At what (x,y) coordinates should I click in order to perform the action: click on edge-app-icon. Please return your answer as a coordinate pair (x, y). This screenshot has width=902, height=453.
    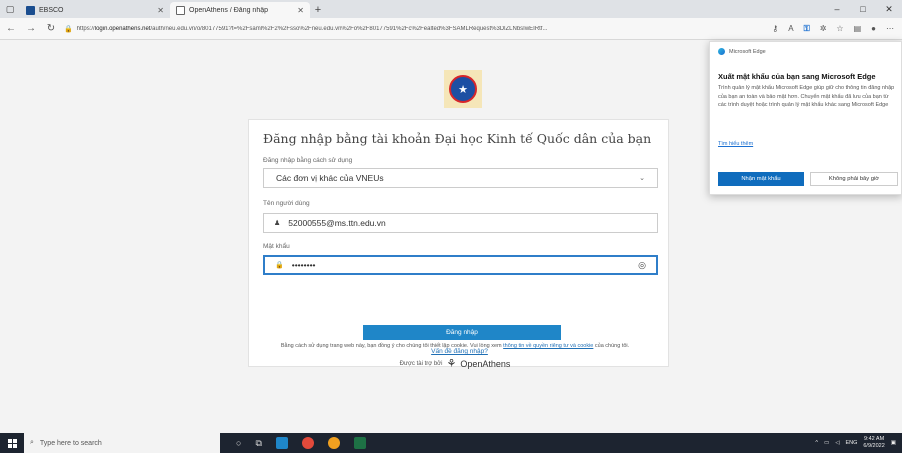
    Looking at the image, I should click on (281, 443).